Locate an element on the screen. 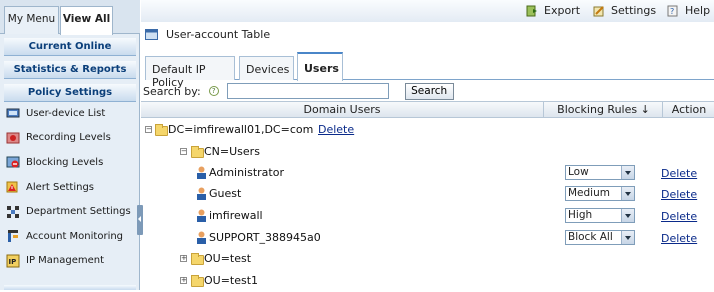 The height and width of the screenshot is (292, 714). tree-node-label: DC=imfirewall01,DC=com is located at coordinates (240, 129).